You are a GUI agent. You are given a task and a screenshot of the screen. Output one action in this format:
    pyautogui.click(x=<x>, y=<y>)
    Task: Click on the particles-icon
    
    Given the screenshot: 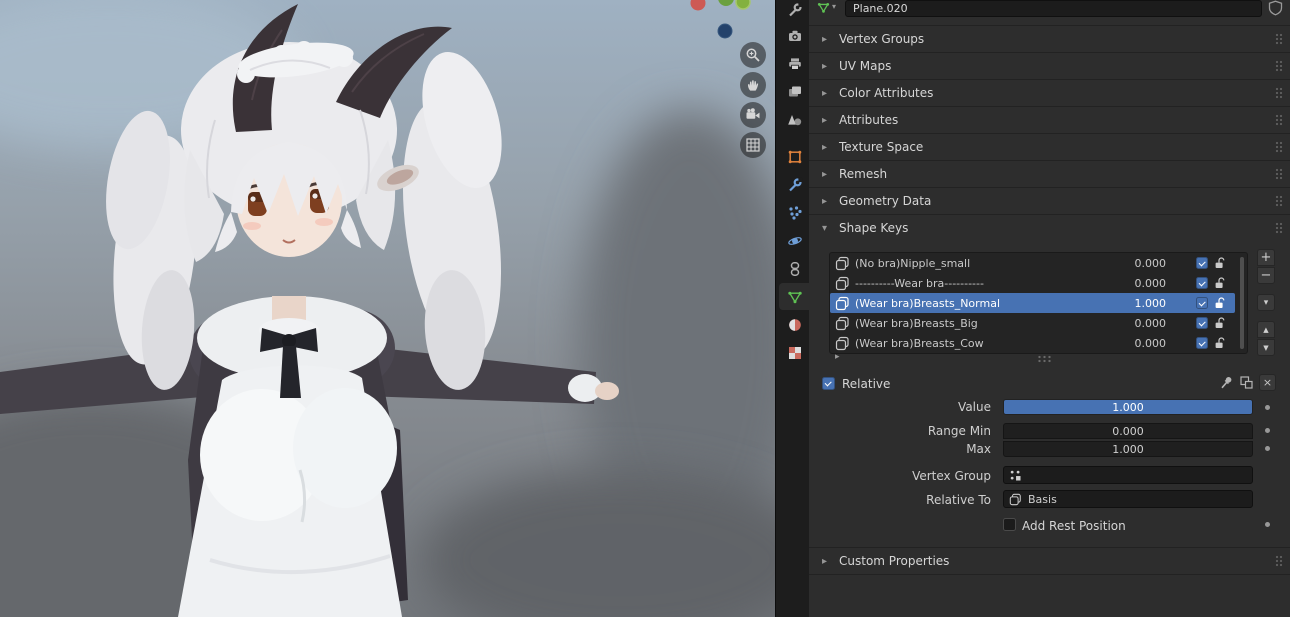 What is the action you would take?
    pyautogui.click(x=795, y=212)
    